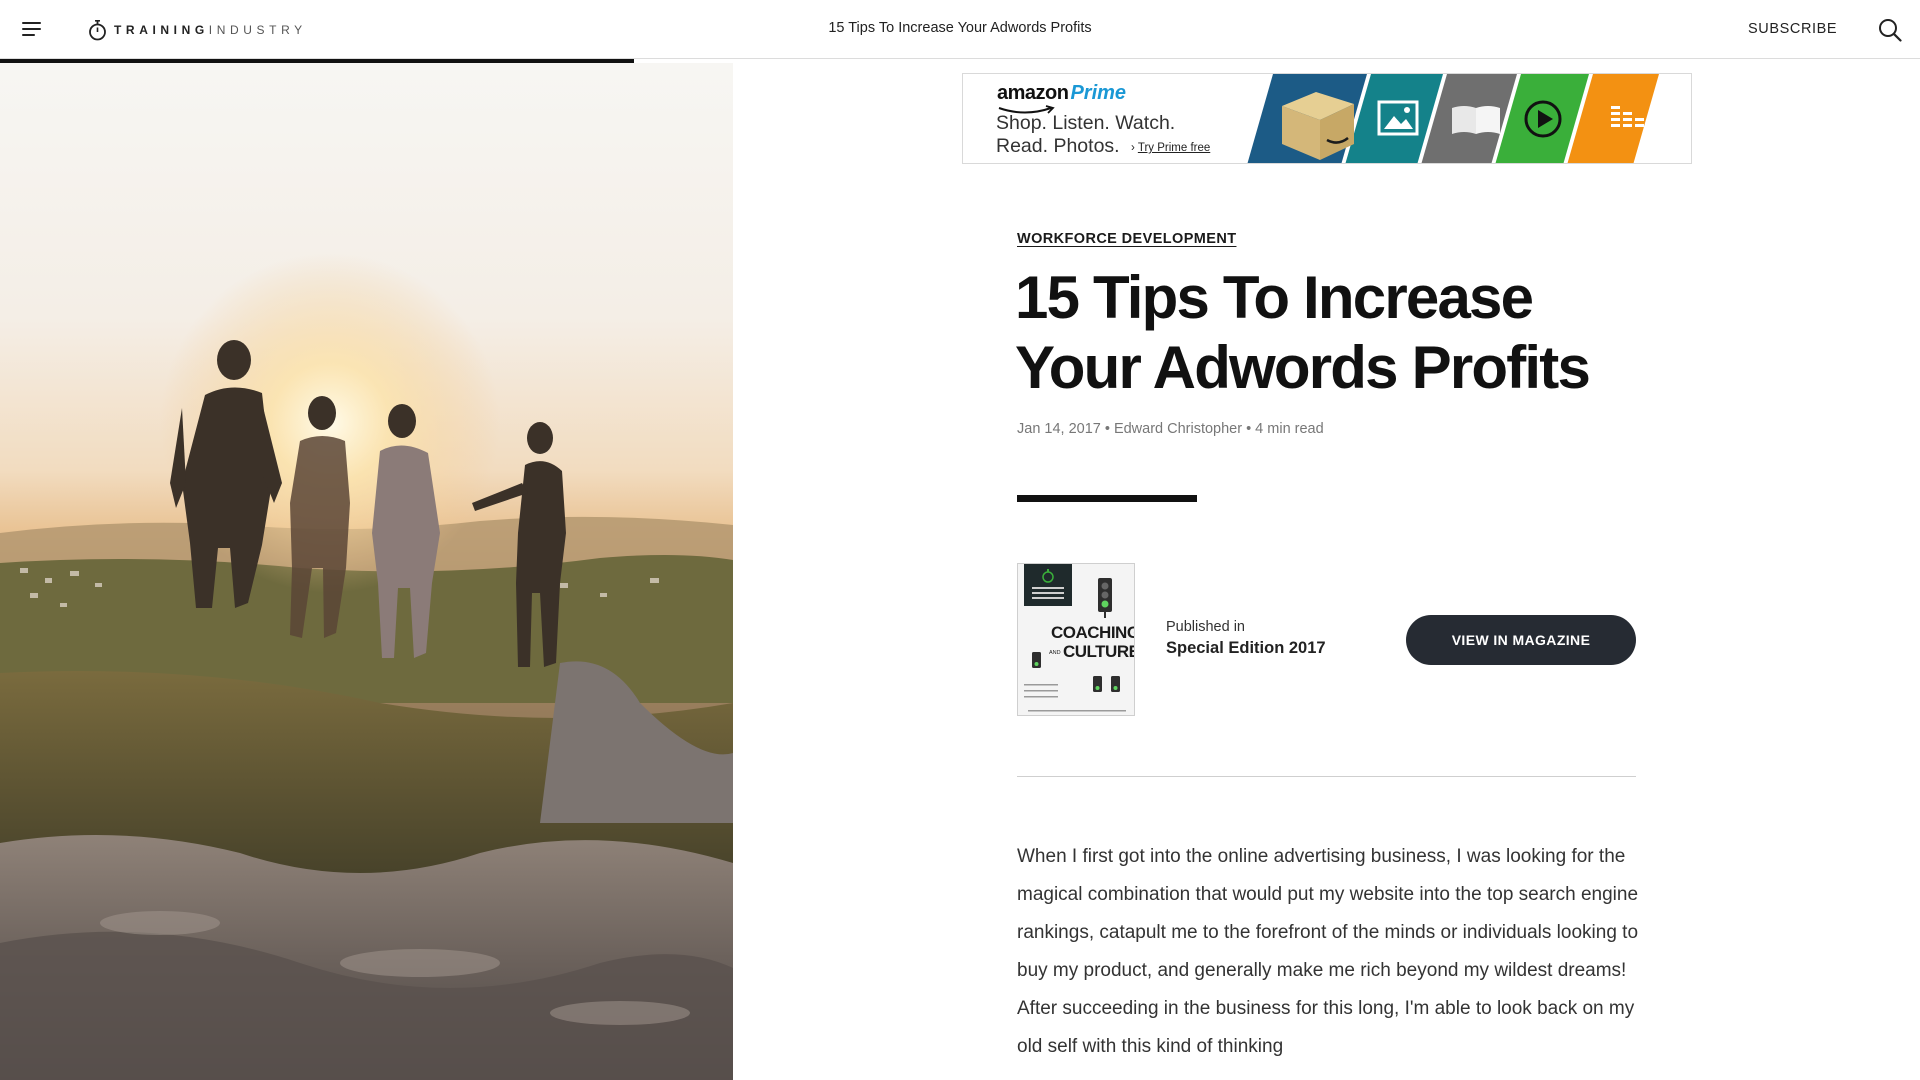 The width and height of the screenshot is (1920, 1080). Describe the element at coordinates (1093, 632) in the screenshot. I see `cover-title-1: COACHING` at that location.